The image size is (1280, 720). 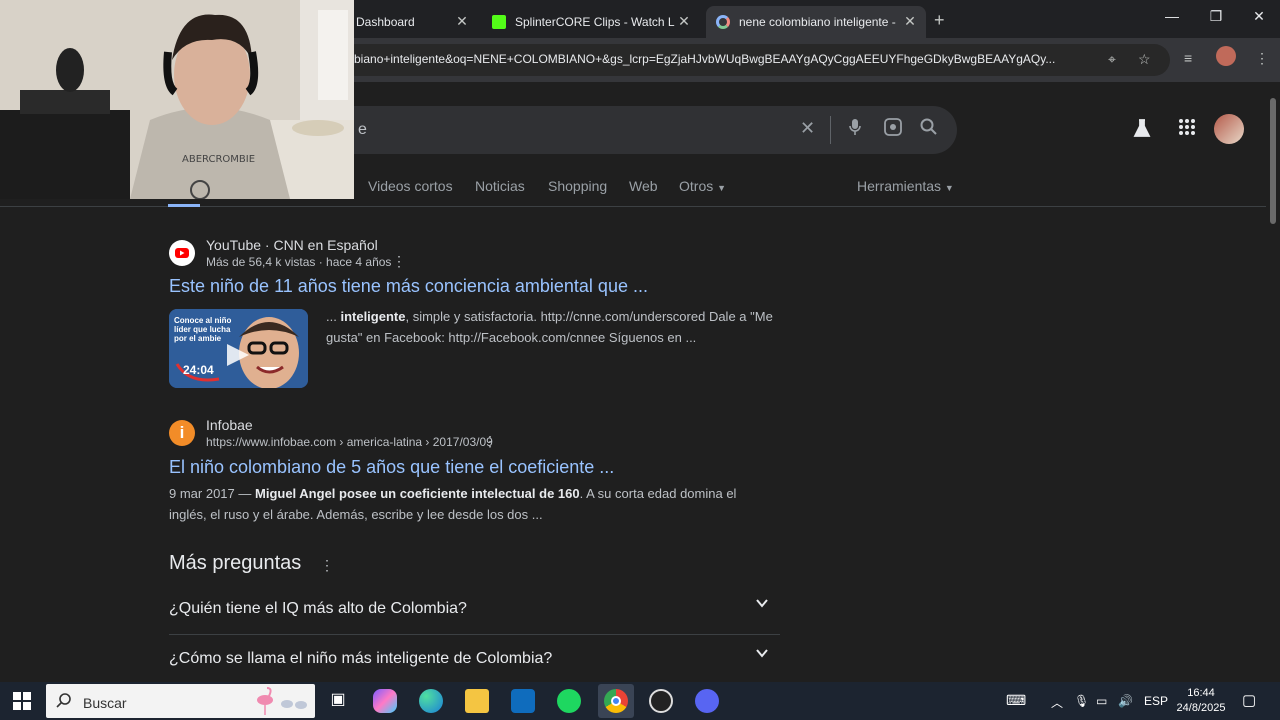 What do you see at coordinates (292, 245) in the screenshot?
I see `result-source: YouTube · CNN en Español` at bounding box center [292, 245].